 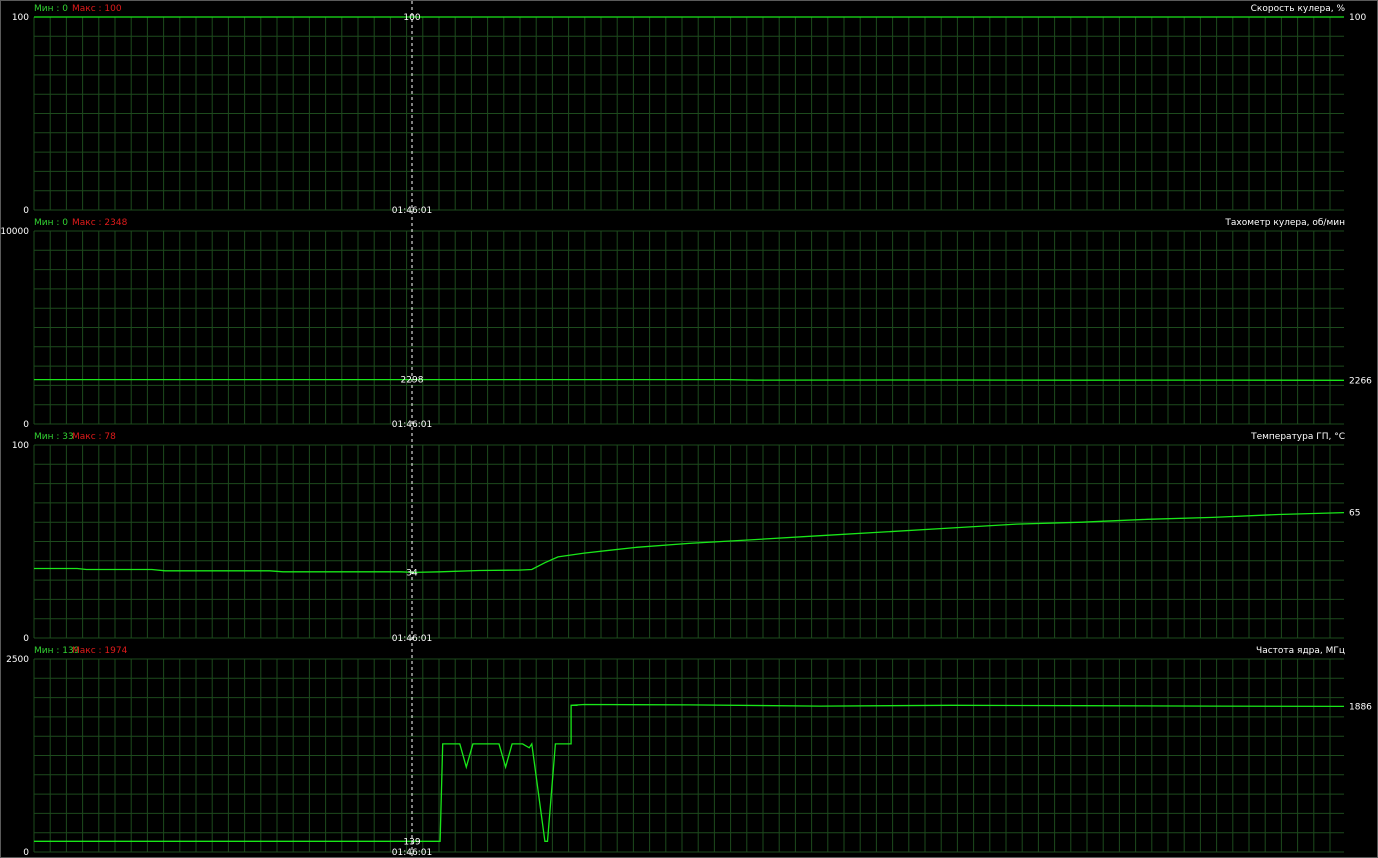 I want to click on min-value-label: Мин : 33, so click(x=54, y=437).